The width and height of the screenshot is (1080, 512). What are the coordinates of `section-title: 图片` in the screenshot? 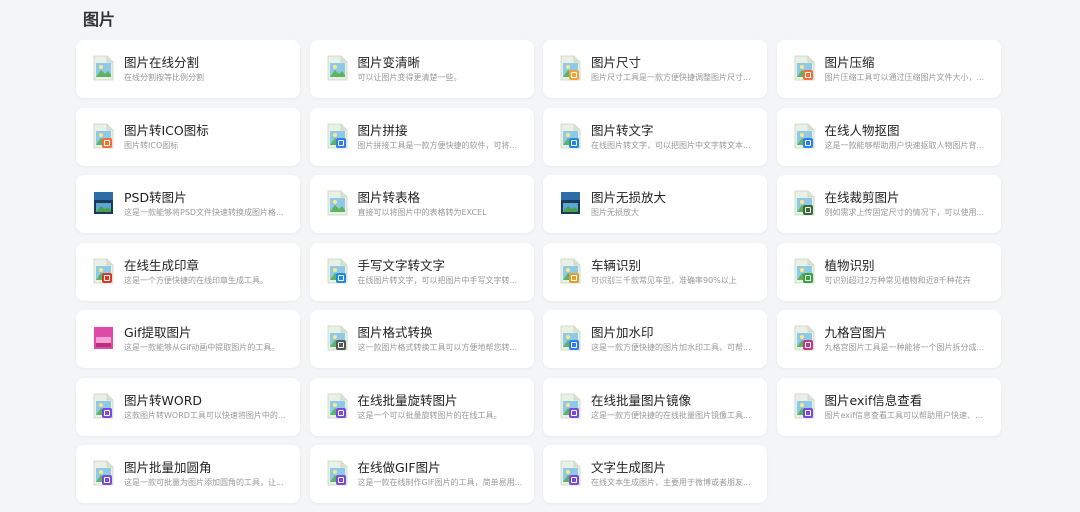 It's located at (99, 19).